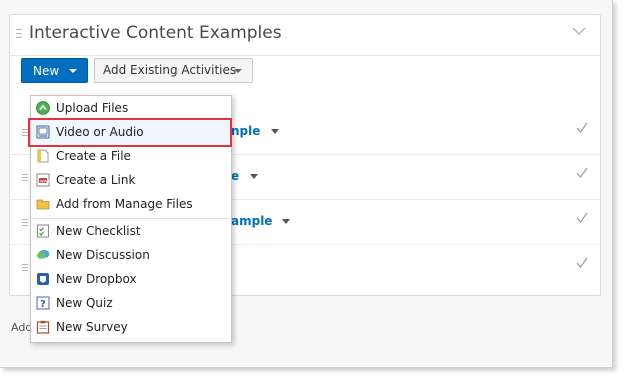 The image size is (626, 377). What do you see at coordinates (155, 33) in the screenshot?
I see `module-title: Interactive Content Examples` at bounding box center [155, 33].